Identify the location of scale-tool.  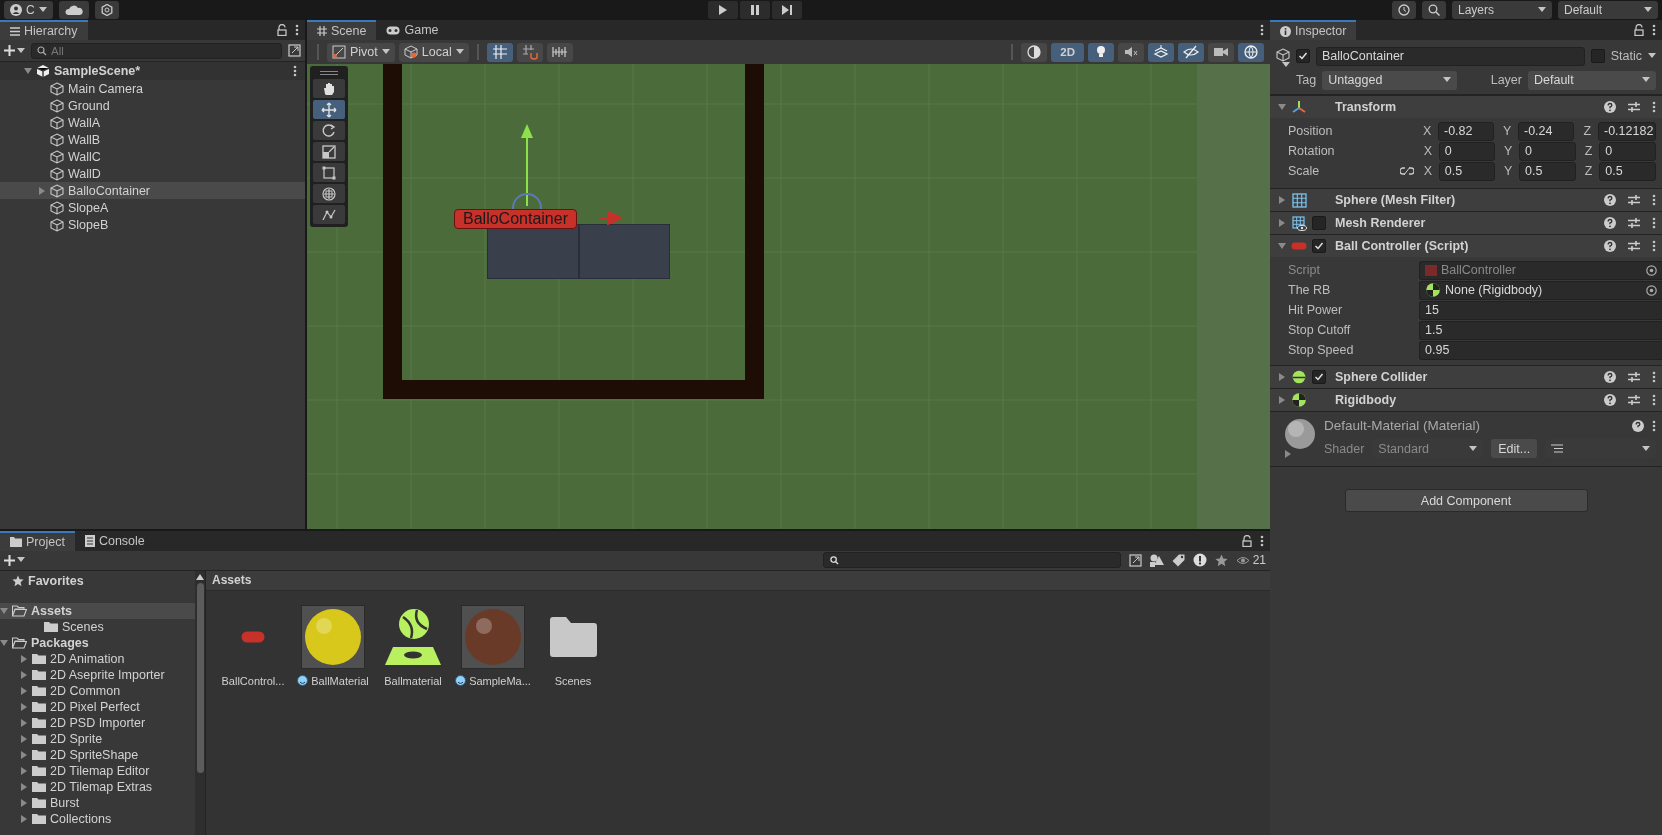
(329, 151).